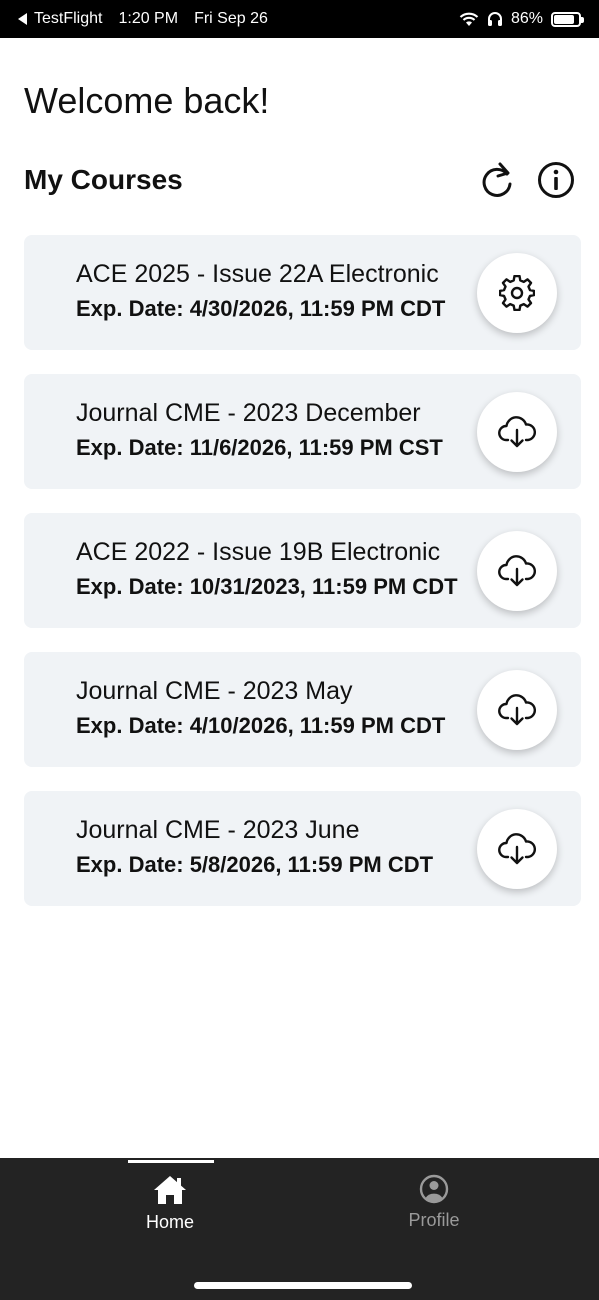 The width and height of the screenshot is (599, 1300). Describe the element at coordinates (255, 864) in the screenshot. I see `course-exp-date: Exp. Date: 5/8/2026, 11:59 PM CDT` at that location.